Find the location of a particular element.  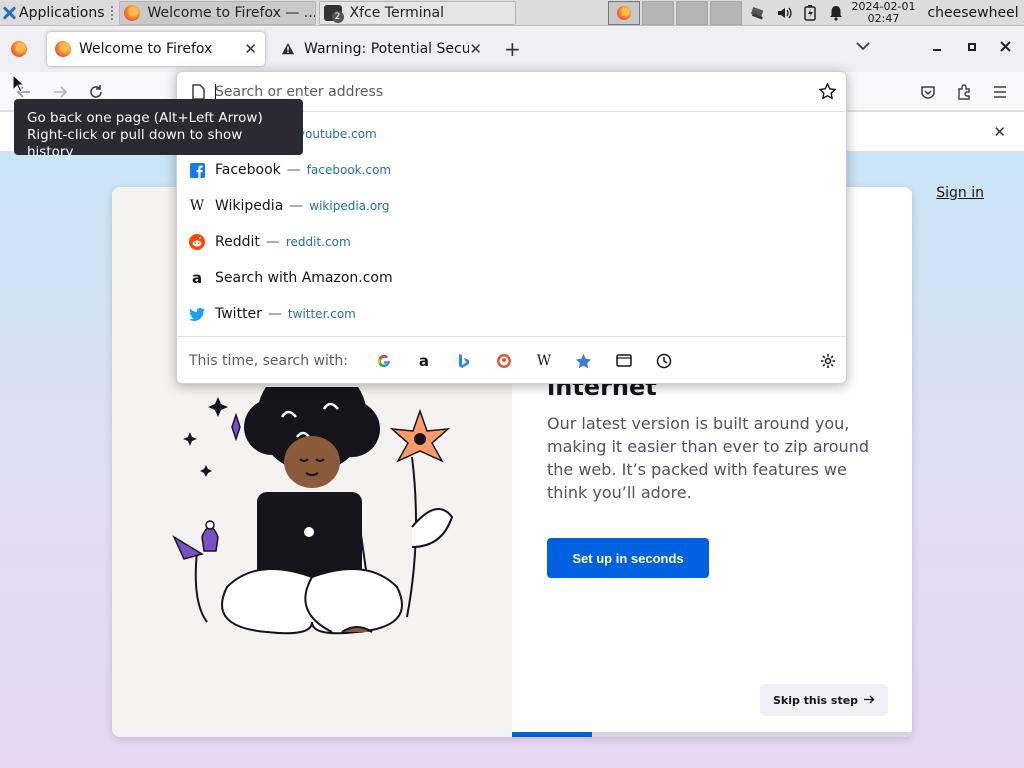

tab-warning: Warning: Potential Security Risk Ahead ✕ is located at coordinates (381, 49).